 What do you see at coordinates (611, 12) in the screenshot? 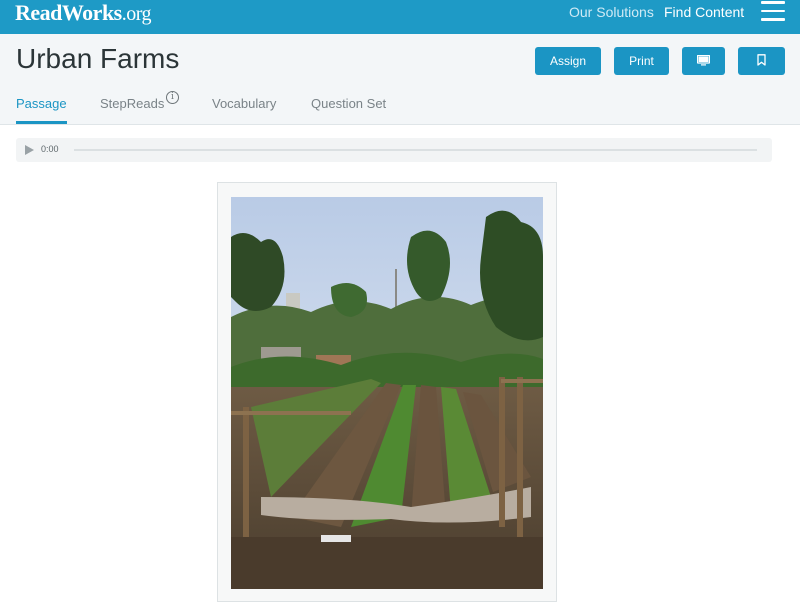
I see `nav-our-solutions-link: Our Solutions` at bounding box center [611, 12].